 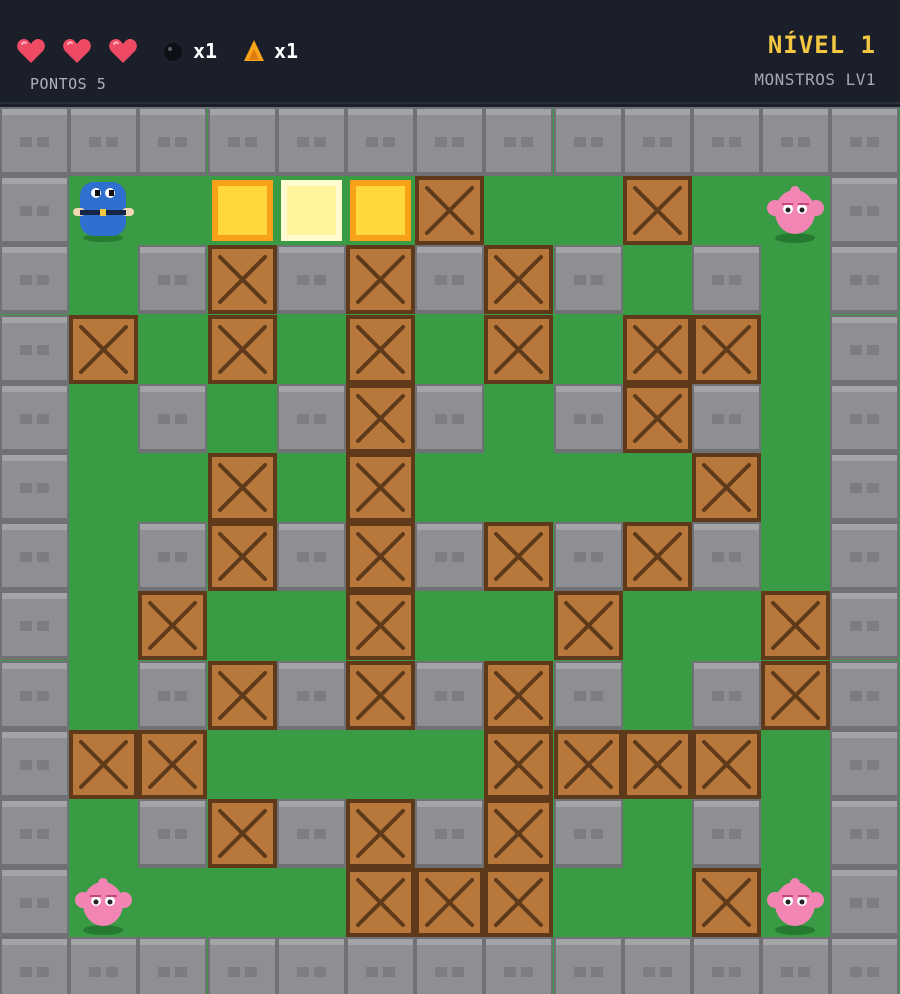 What do you see at coordinates (31, 51) in the screenshot?
I see `heart-icon` at bounding box center [31, 51].